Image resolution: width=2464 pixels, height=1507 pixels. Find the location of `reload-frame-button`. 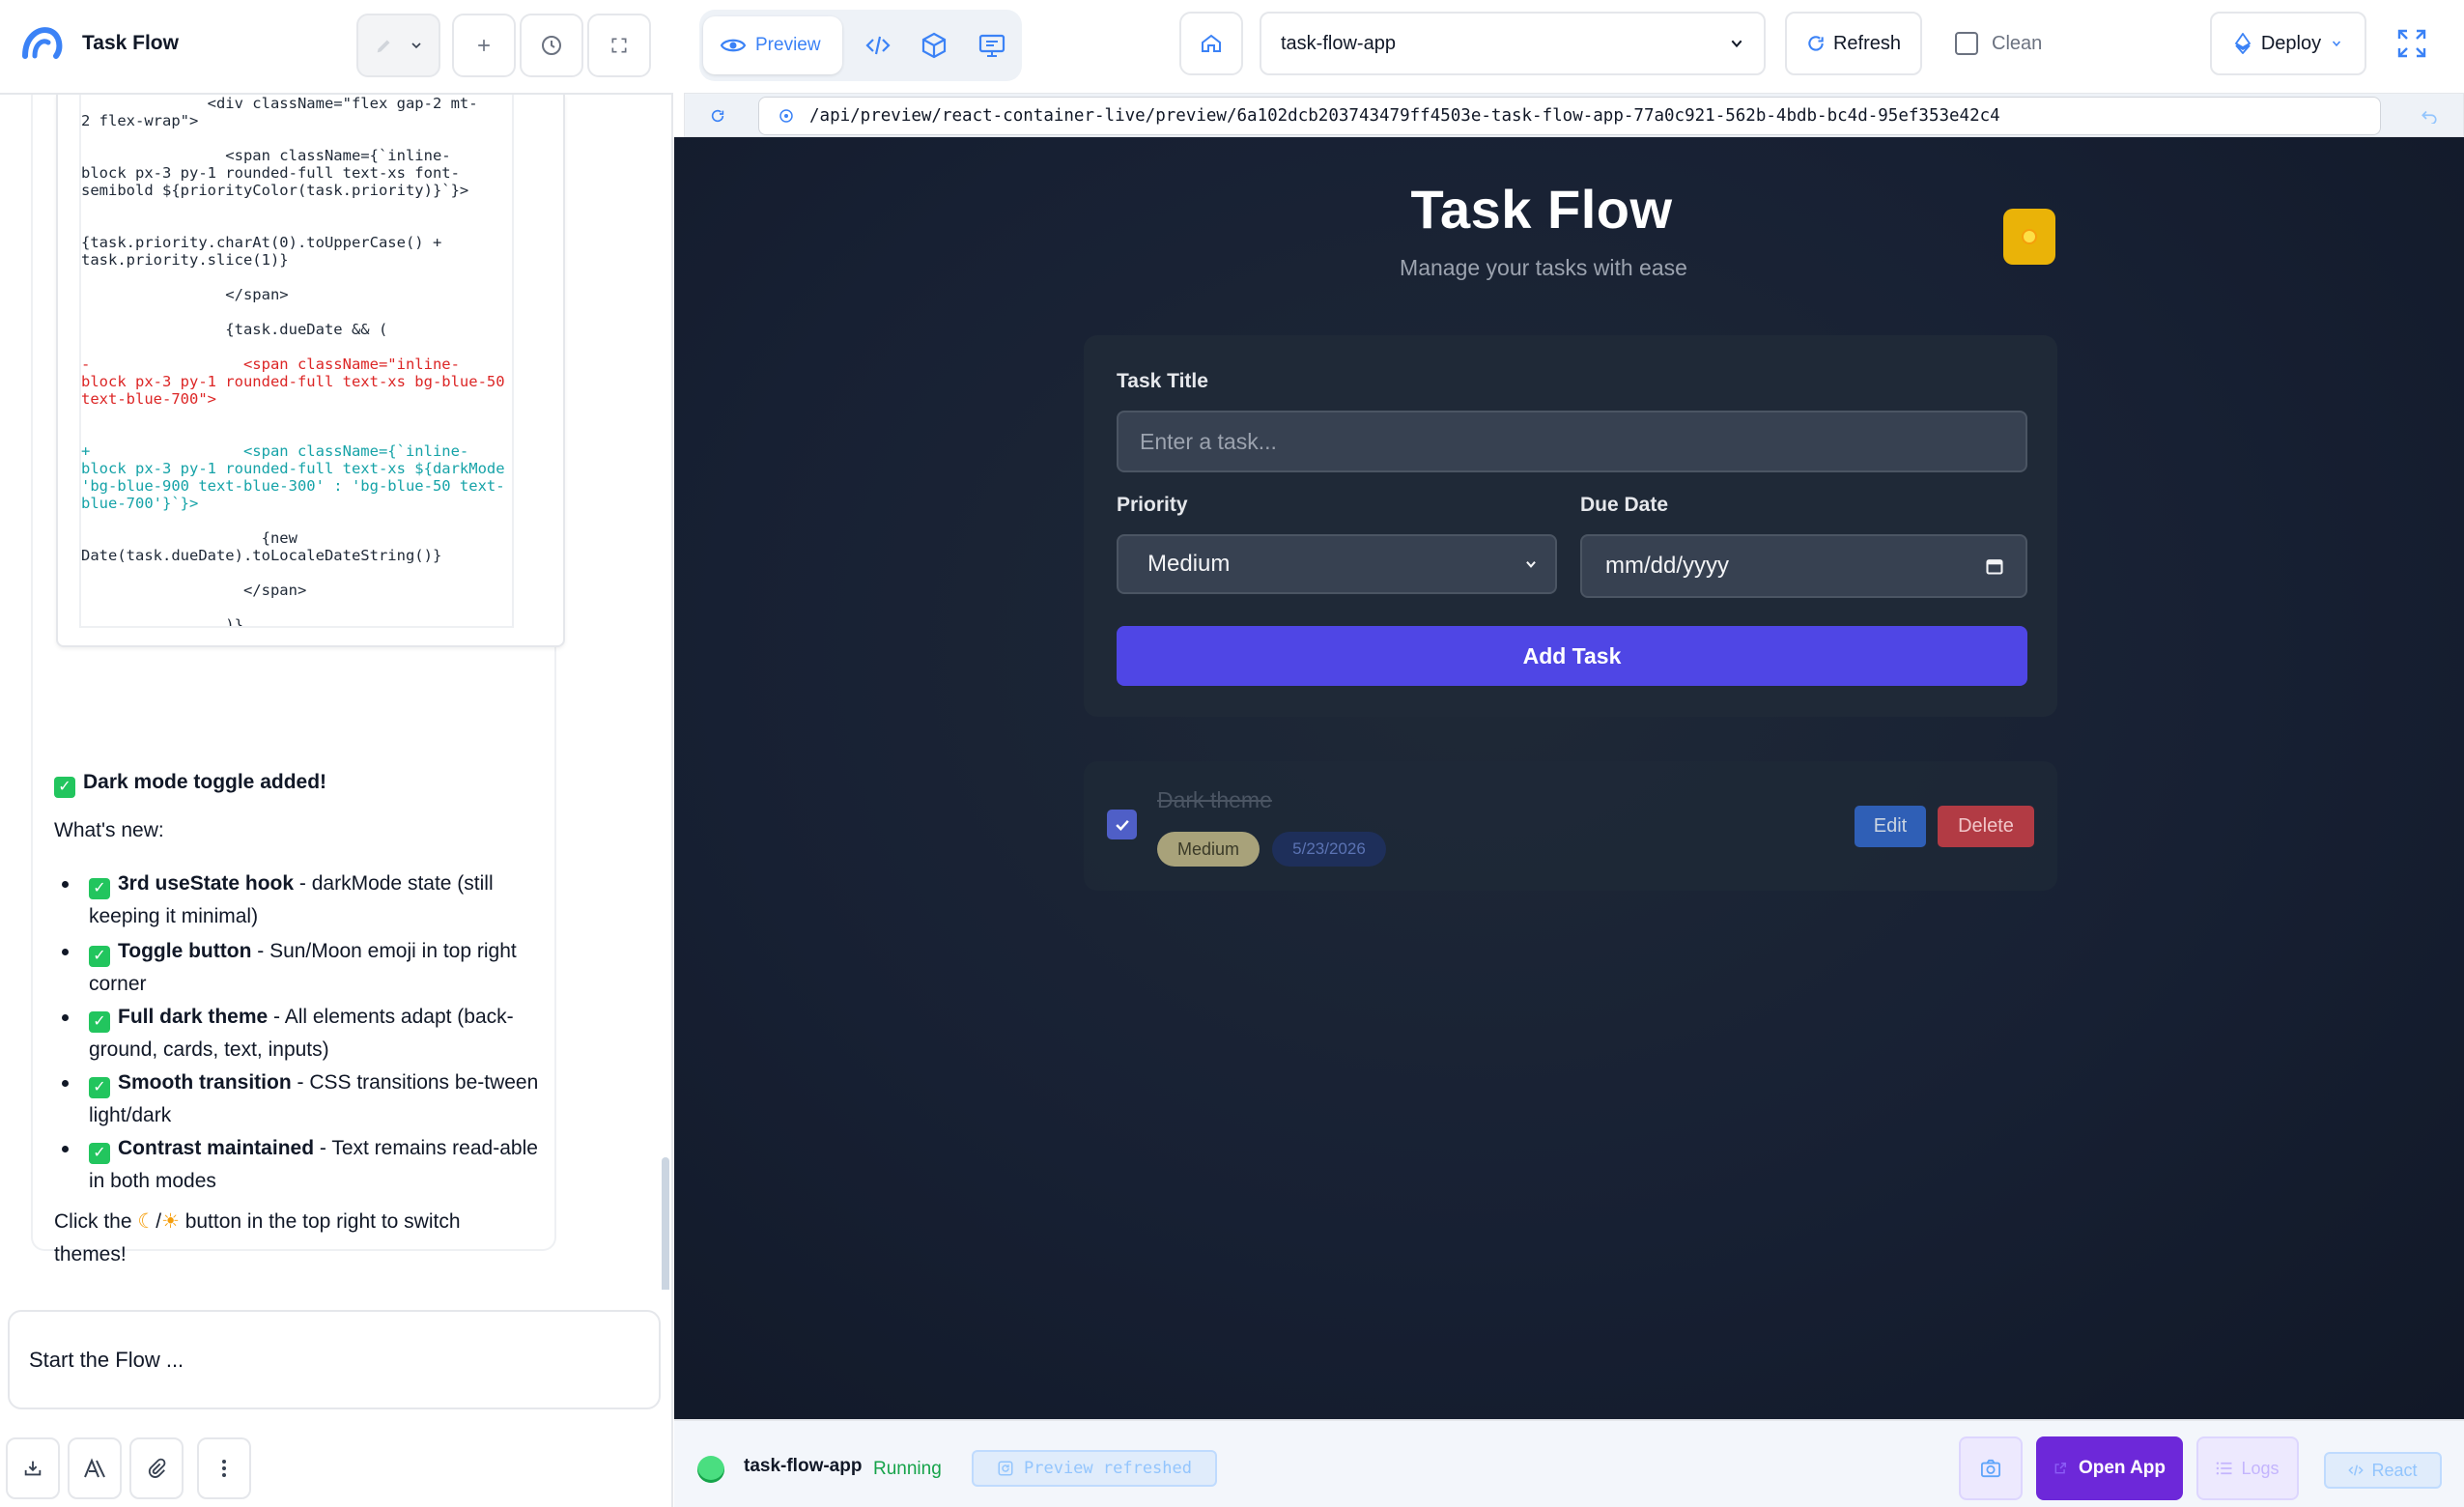

reload-frame-button is located at coordinates (718, 116).